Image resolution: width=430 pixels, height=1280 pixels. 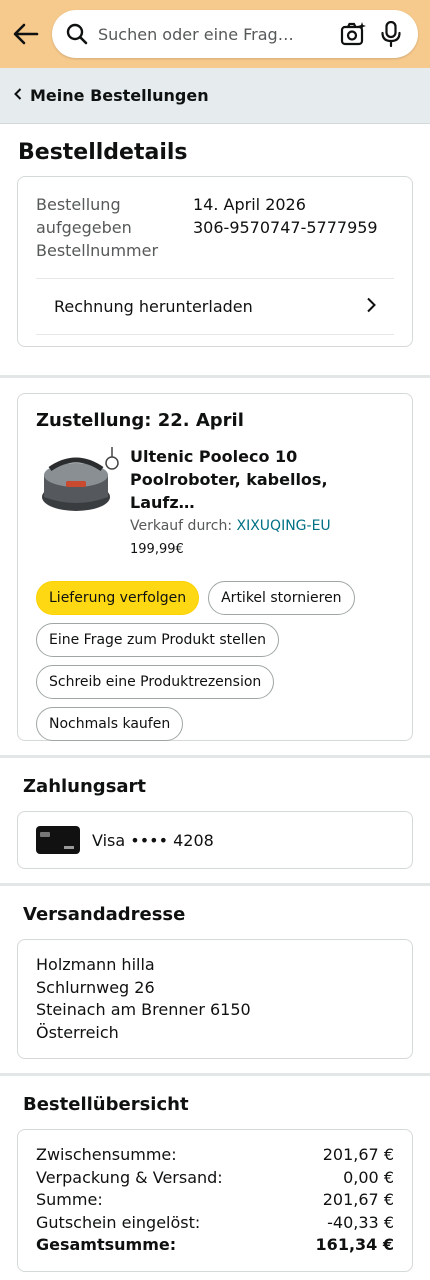 What do you see at coordinates (215, 1155) in the screenshot?
I see `summary-row: Zwischensumme: 201,67 €` at bounding box center [215, 1155].